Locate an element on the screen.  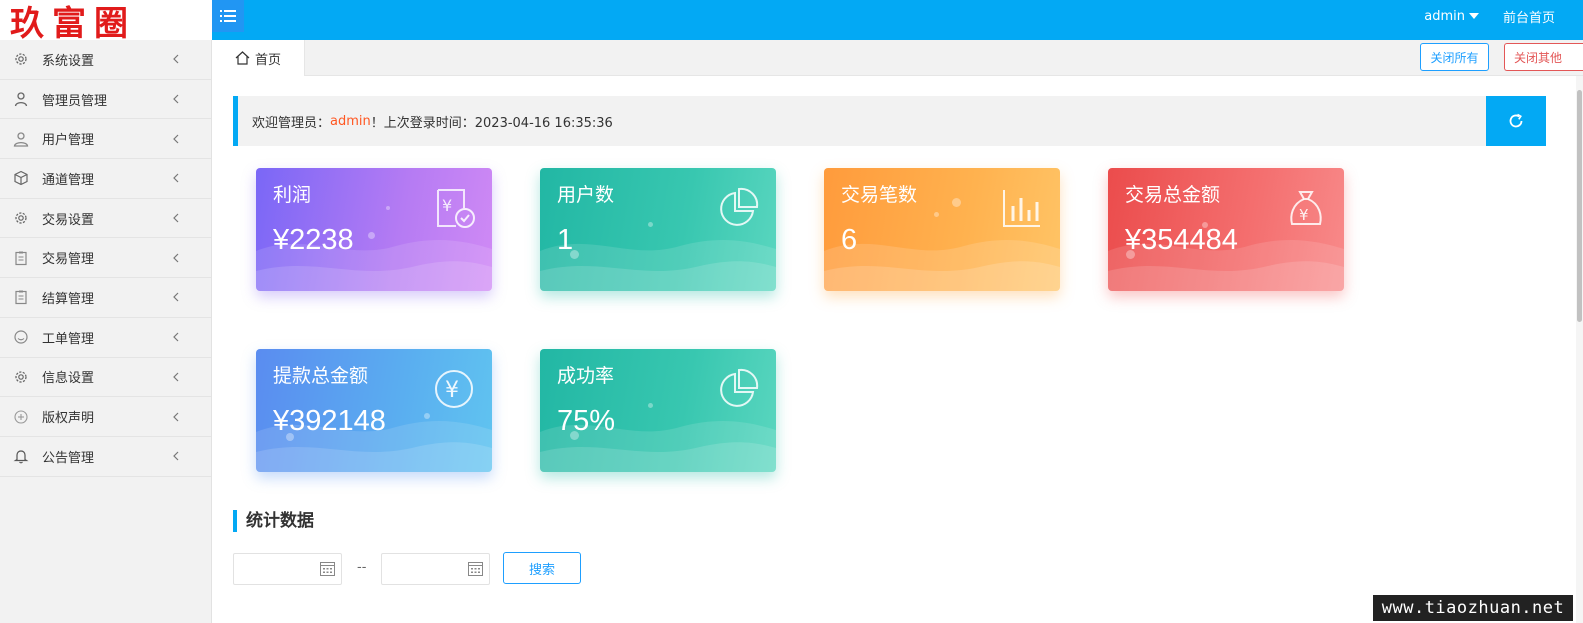
sidebar-item-label: 公告管理 is located at coordinates (68, 458).